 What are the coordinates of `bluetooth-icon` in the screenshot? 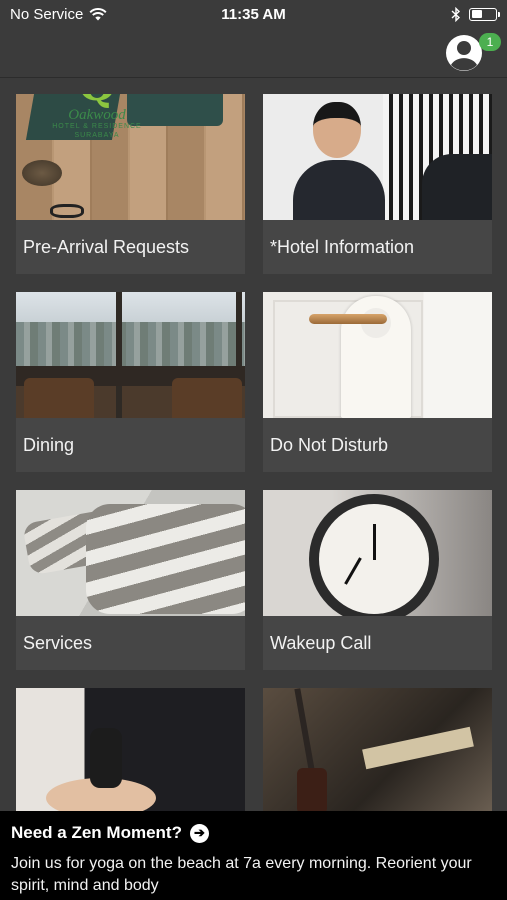 It's located at (456, 14).